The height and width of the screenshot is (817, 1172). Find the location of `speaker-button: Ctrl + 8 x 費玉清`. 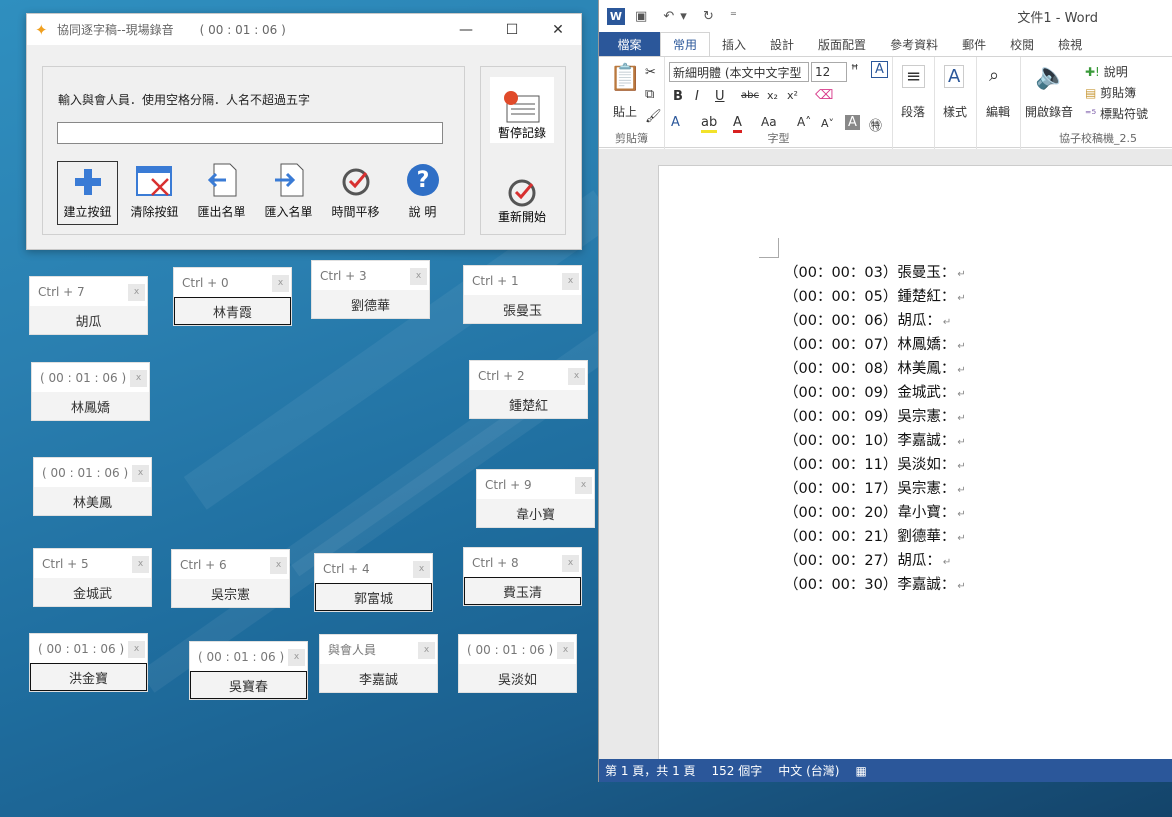

speaker-button: Ctrl + 8 x 費玉清 is located at coordinates (522, 576).